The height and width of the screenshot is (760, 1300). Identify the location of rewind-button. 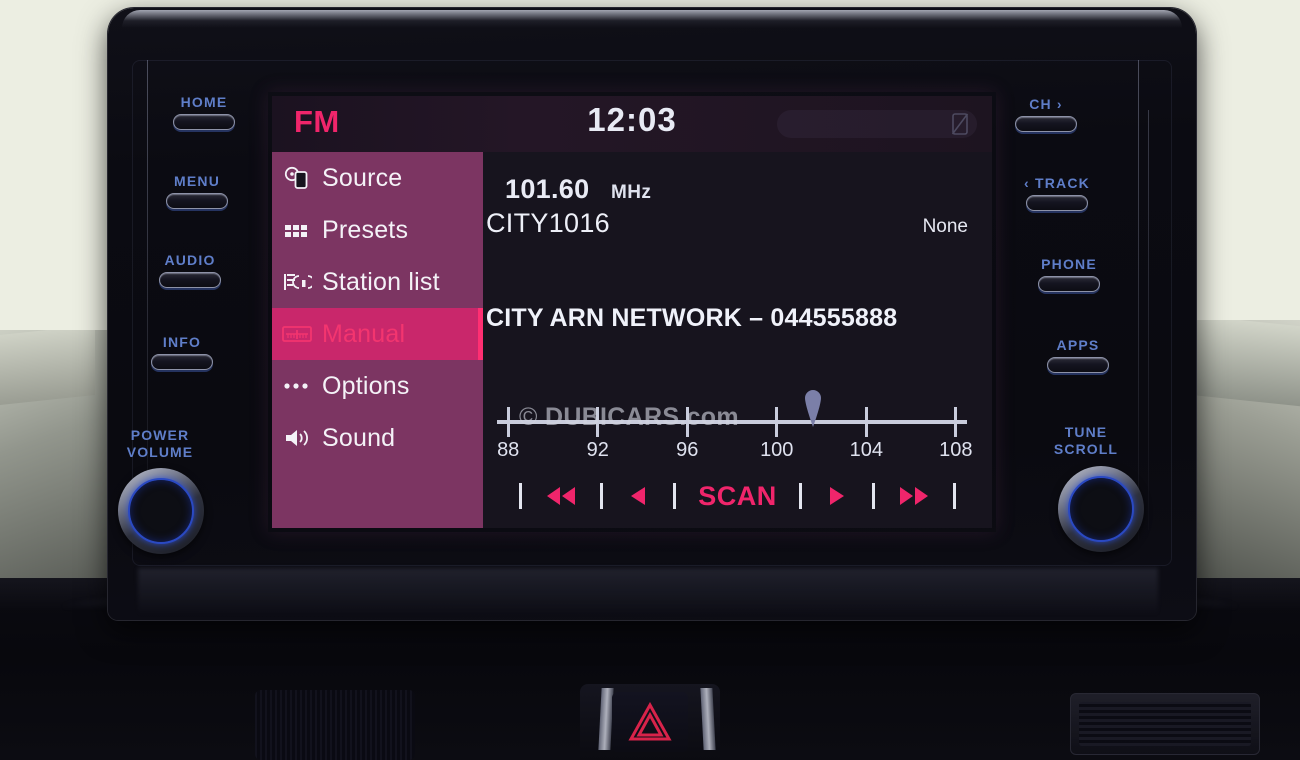
(561, 496).